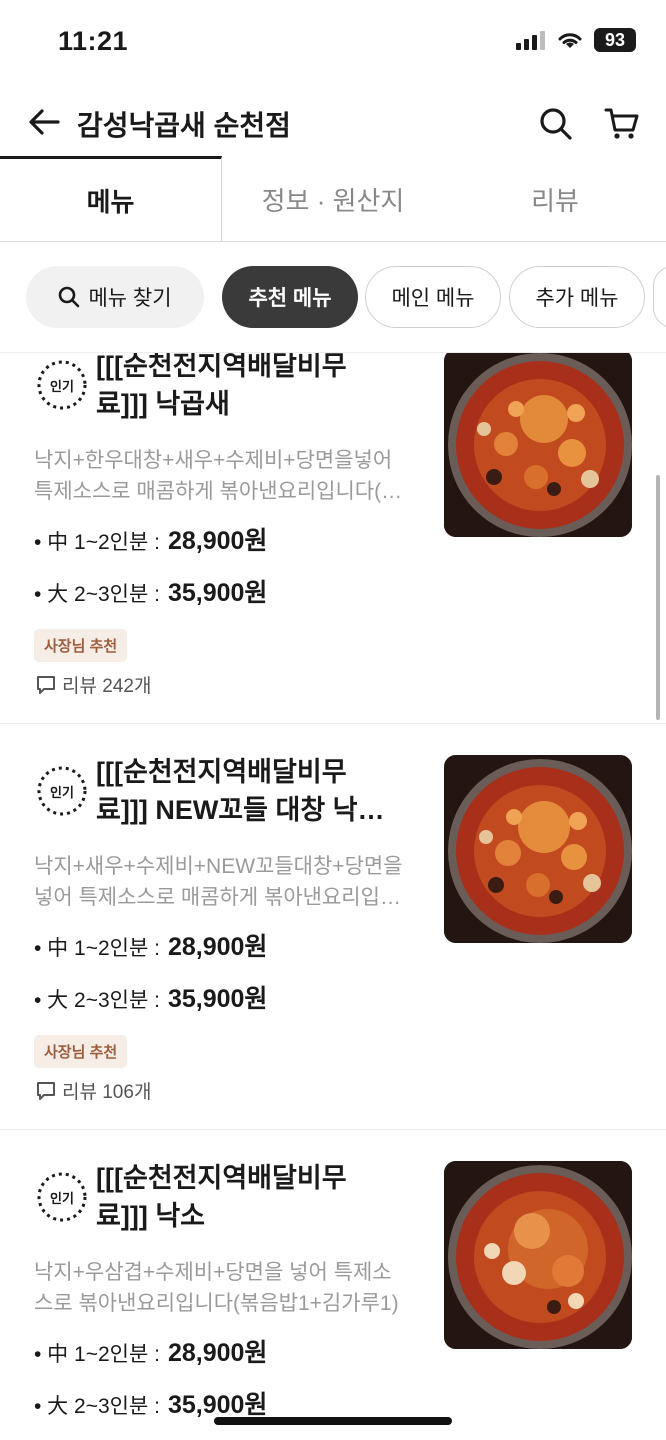  I want to click on menu-category-chips: 메뉴 찾기 추천 메뉴 메인 메뉴 추가 메뉴, so click(333, 297).